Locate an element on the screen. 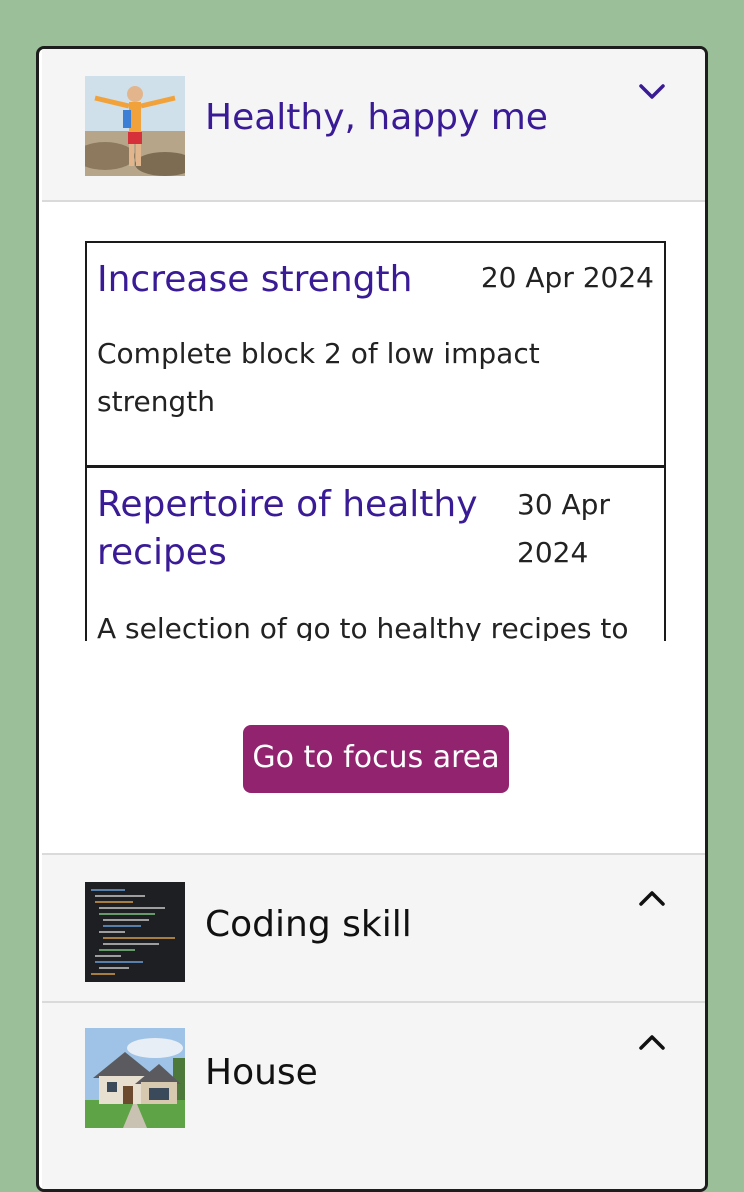 The image size is (744, 1192). goal-description: A selection of go to healthy recipes to is located at coordinates (363, 626).